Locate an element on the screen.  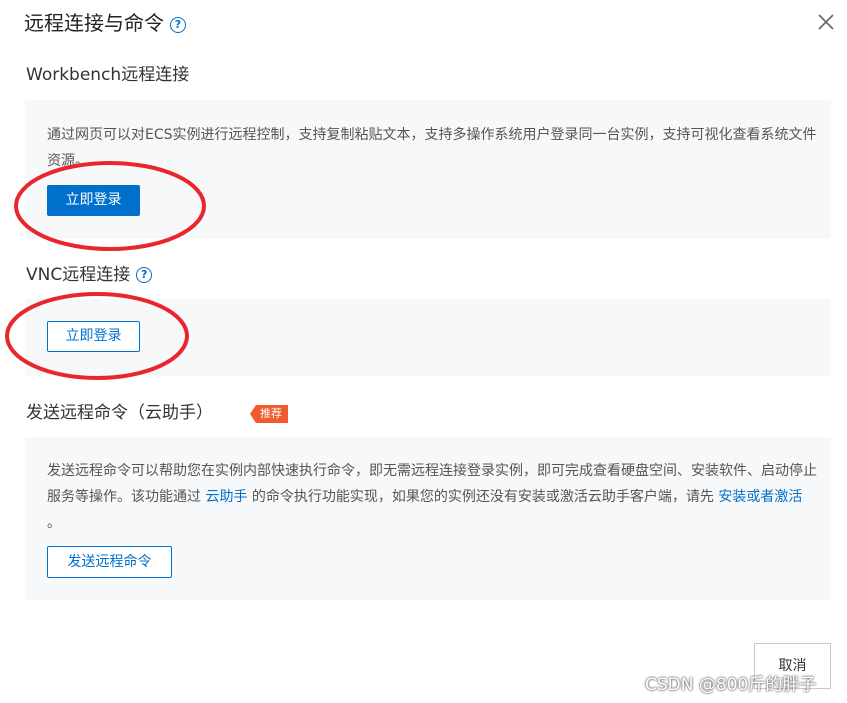
watermark: CSDN @800斤的胖子 is located at coordinates (731, 685).